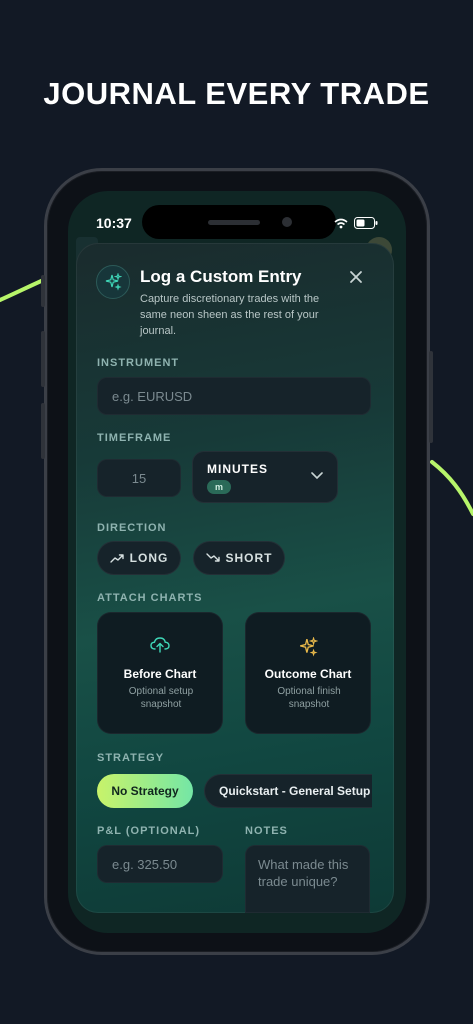 The width and height of the screenshot is (473, 1024). What do you see at coordinates (43, 359) in the screenshot?
I see `phone-volume-up-button` at bounding box center [43, 359].